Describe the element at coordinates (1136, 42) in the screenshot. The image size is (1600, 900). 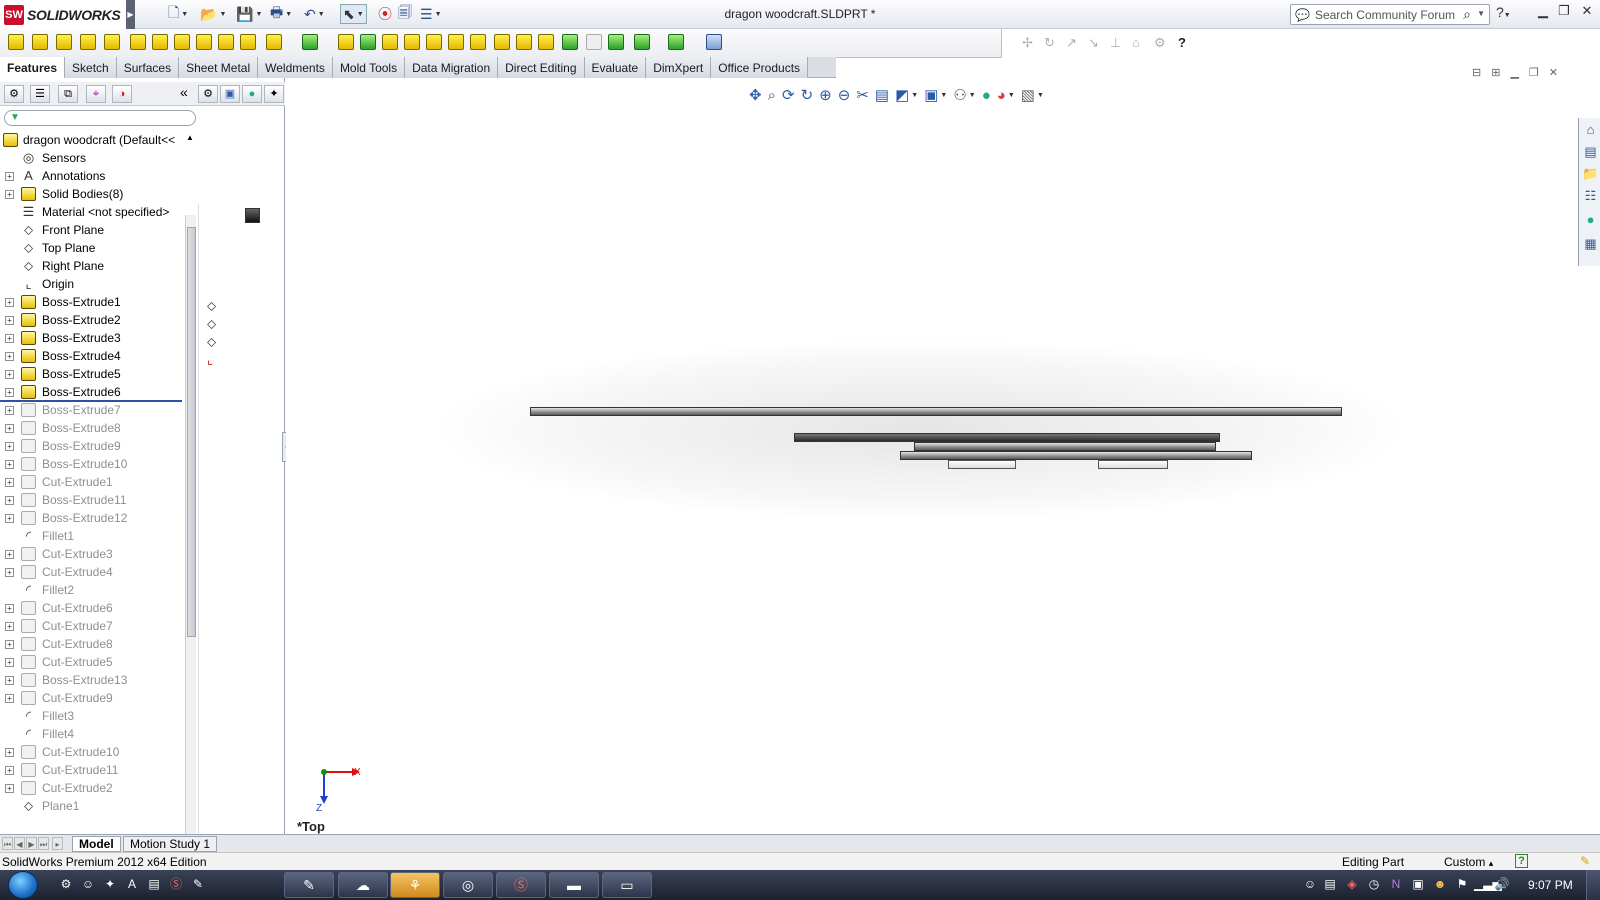
I see `motor-icon: ⌂` at that location.